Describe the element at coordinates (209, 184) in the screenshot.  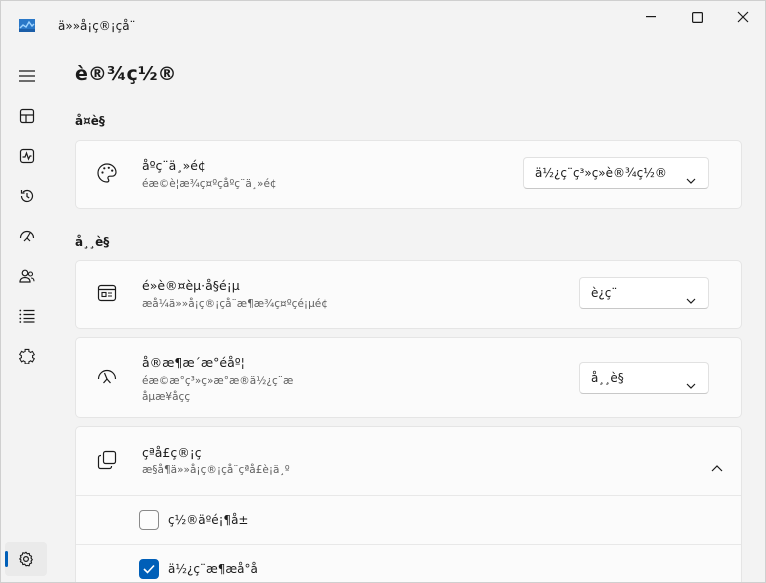
I see `app-theme-description: éæ©è¦æ¾ç¤ºçåºç¨ä¸»é¢` at that location.